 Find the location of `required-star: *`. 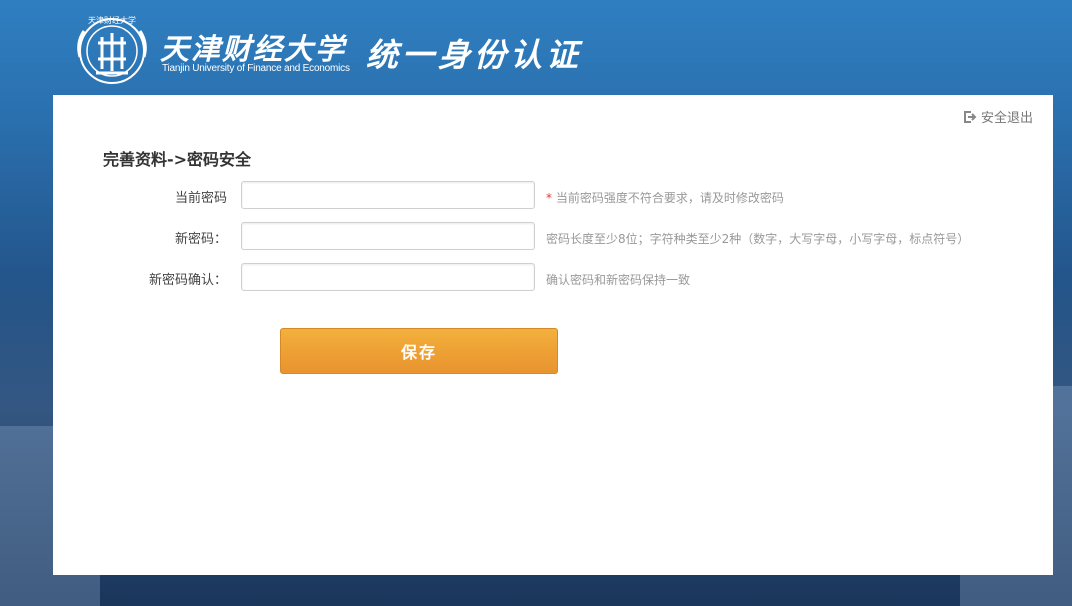

required-star: * is located at coordinates (549, 198).